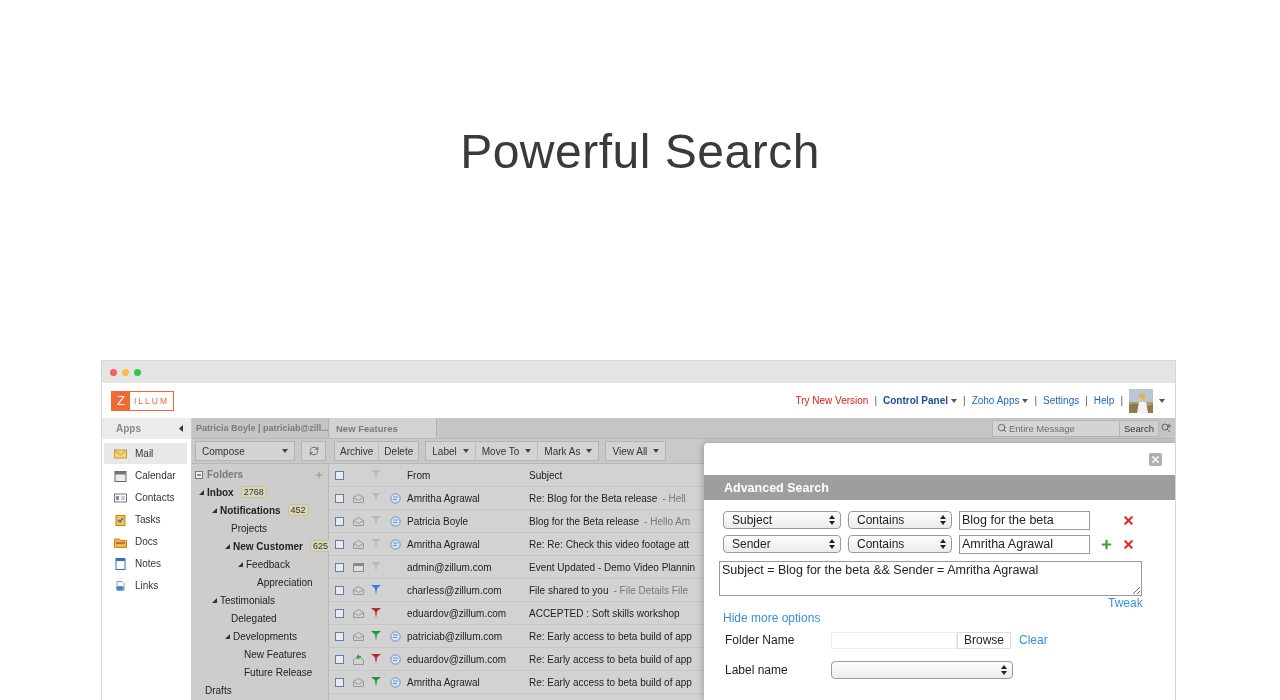 This screenshot has width=1280, height=700. What do you see at coordinates (667, 521) in the screenshot?
I see `preview-text: - Hello Am` at bounding box center [667, 521].